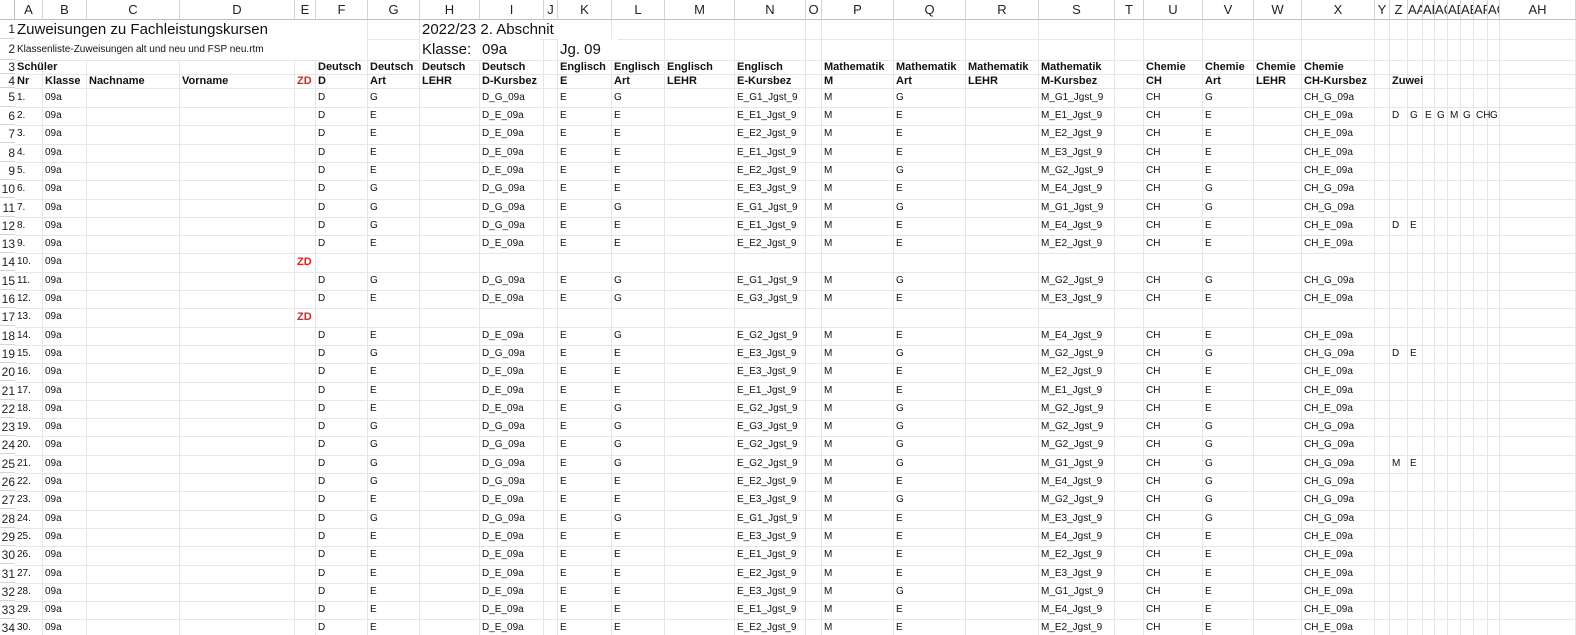 The image size is (1576, 635). I want to click on cell-englisch-kursbez: E_E3_Jgst_9, so click(766, 592).